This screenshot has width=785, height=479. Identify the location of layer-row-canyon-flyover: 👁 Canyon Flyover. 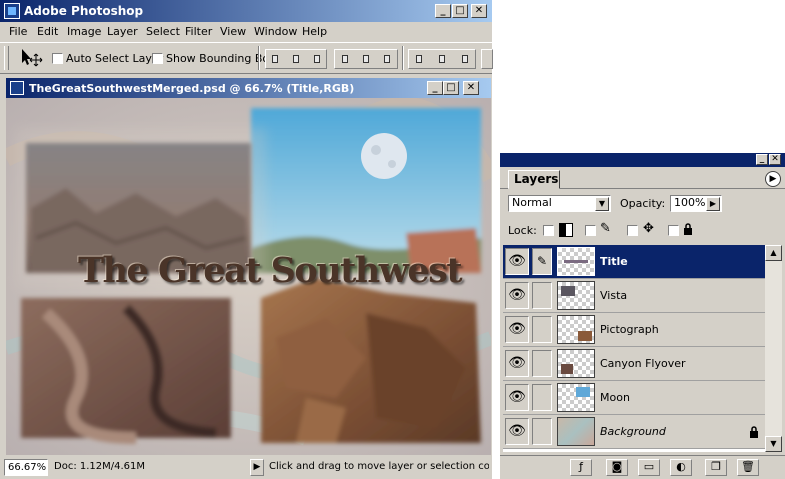
(634, 364).